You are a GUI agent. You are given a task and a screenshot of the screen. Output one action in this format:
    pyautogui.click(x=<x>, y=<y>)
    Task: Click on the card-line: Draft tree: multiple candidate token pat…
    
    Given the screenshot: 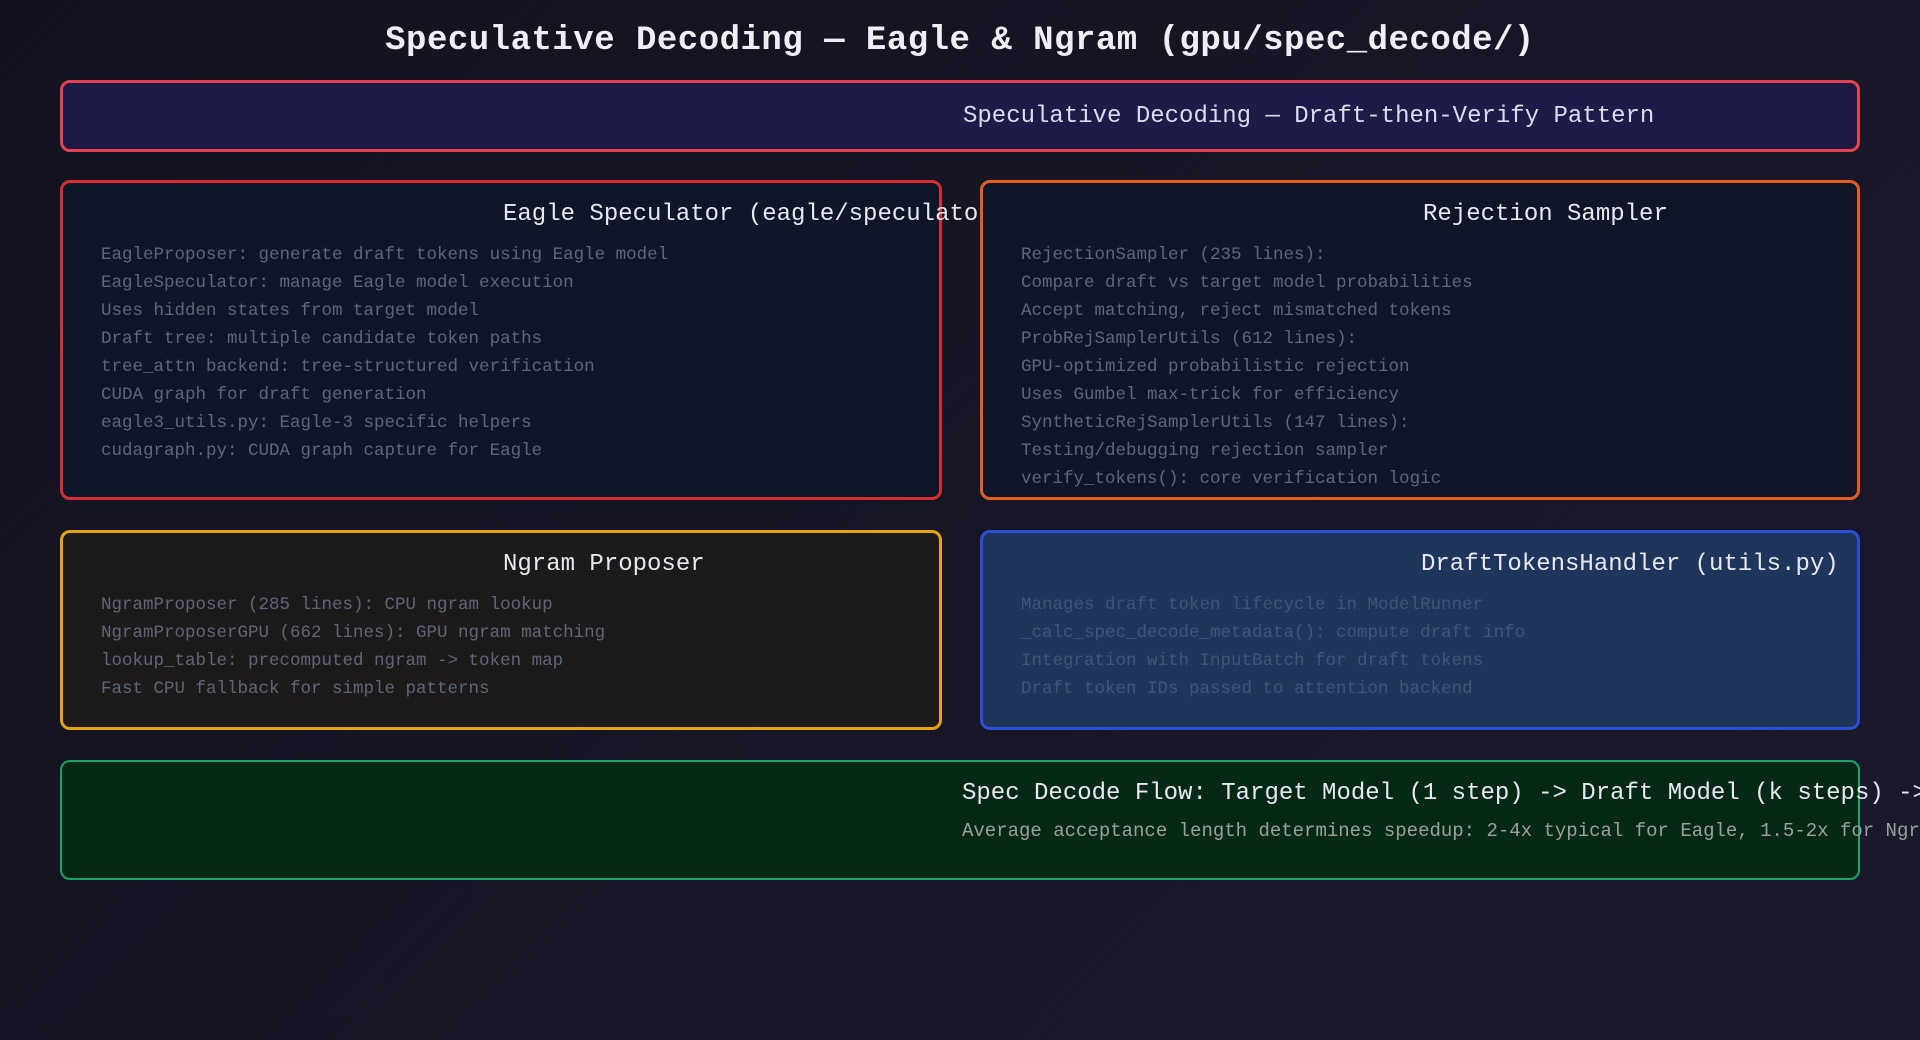 What is the action you would take?
    pyautogui.click(x=322, y=339)
    